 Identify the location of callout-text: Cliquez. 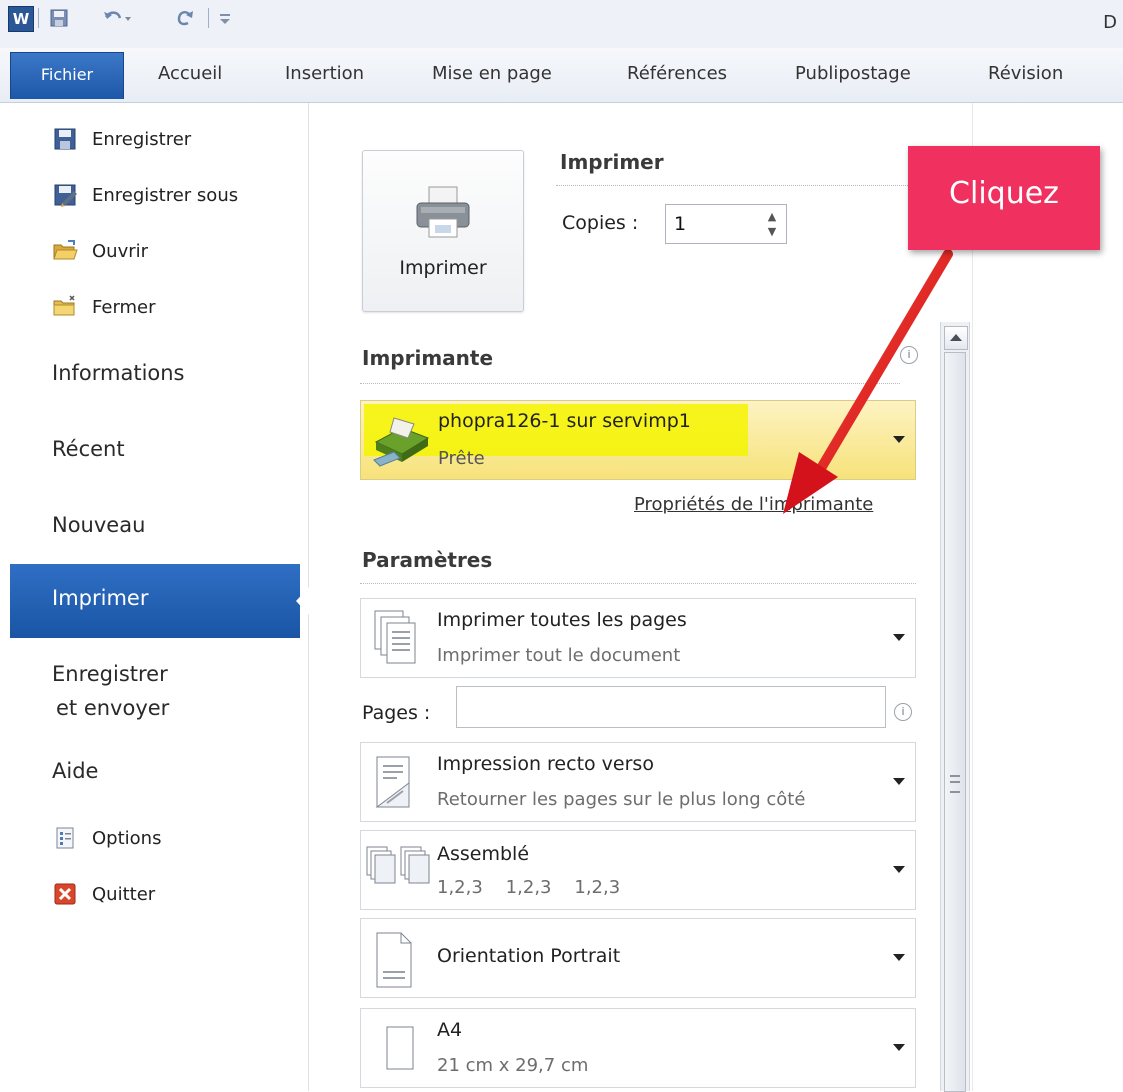
(1004, 193).